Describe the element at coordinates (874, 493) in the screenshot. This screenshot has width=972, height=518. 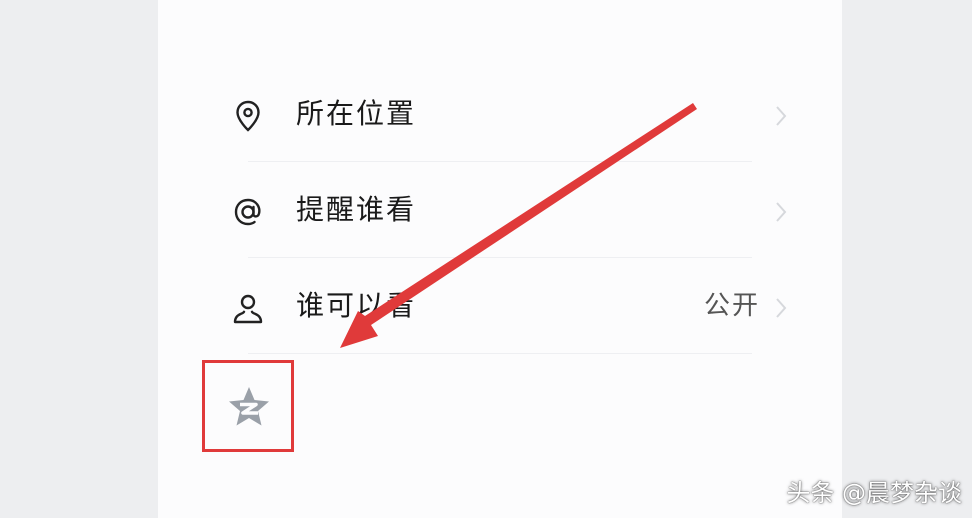
I see `watermark: 头条 @晨梦杂谈` at that location.